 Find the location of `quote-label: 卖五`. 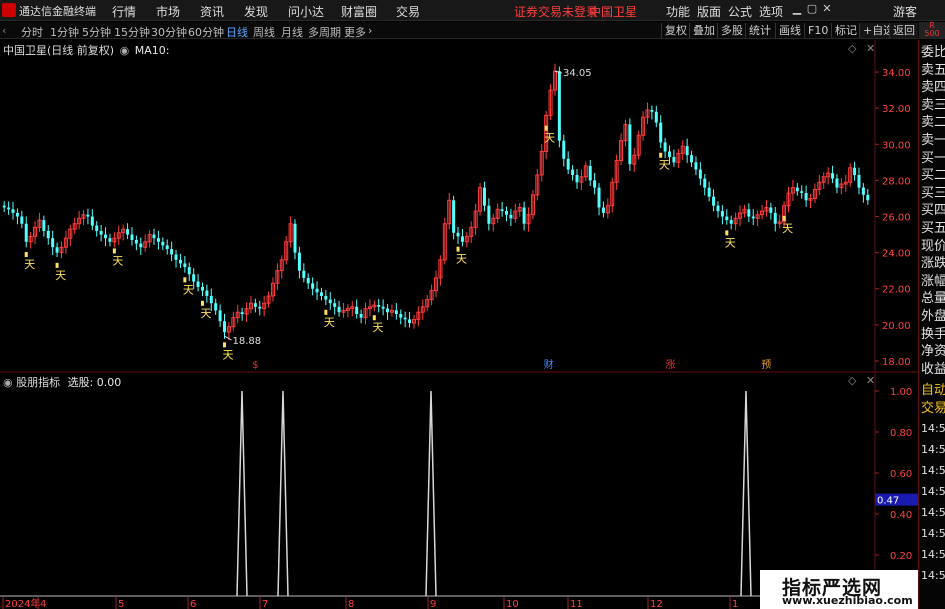

quote-label: 卖五 is located at coordinates (933, 71).